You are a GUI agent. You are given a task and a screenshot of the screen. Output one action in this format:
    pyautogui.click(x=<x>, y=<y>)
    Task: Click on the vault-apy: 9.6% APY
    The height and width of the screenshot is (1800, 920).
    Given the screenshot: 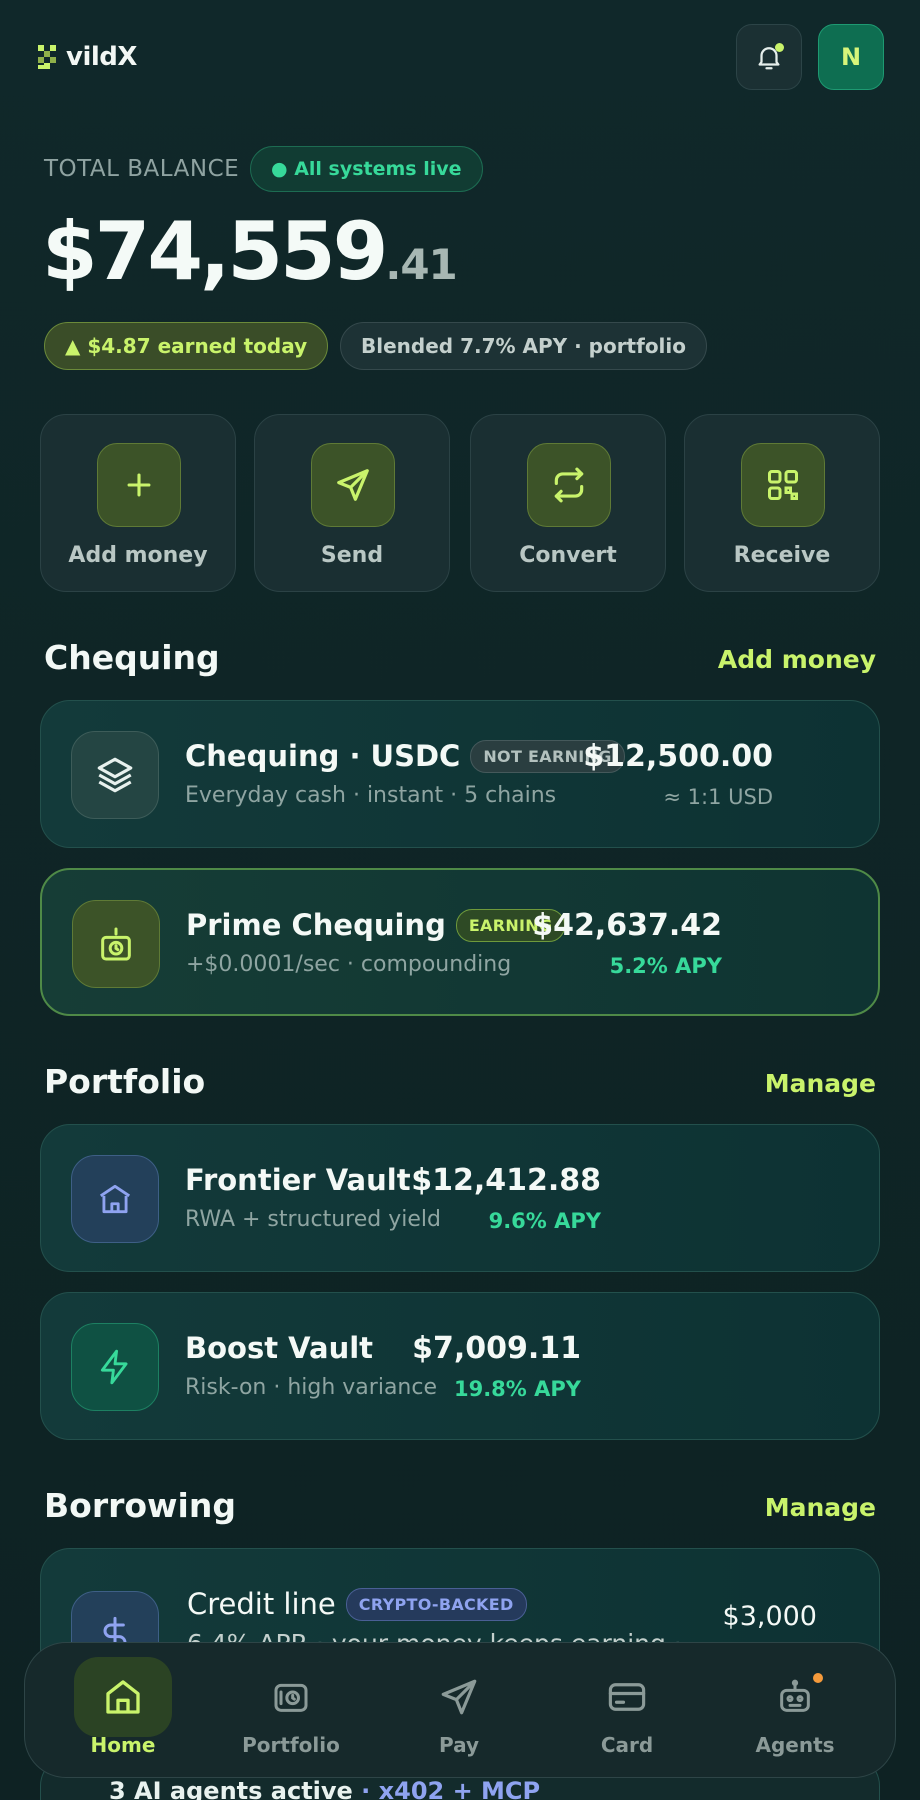 What is the action you would take?
    pyautogui.click(x=544, y=1221)
    